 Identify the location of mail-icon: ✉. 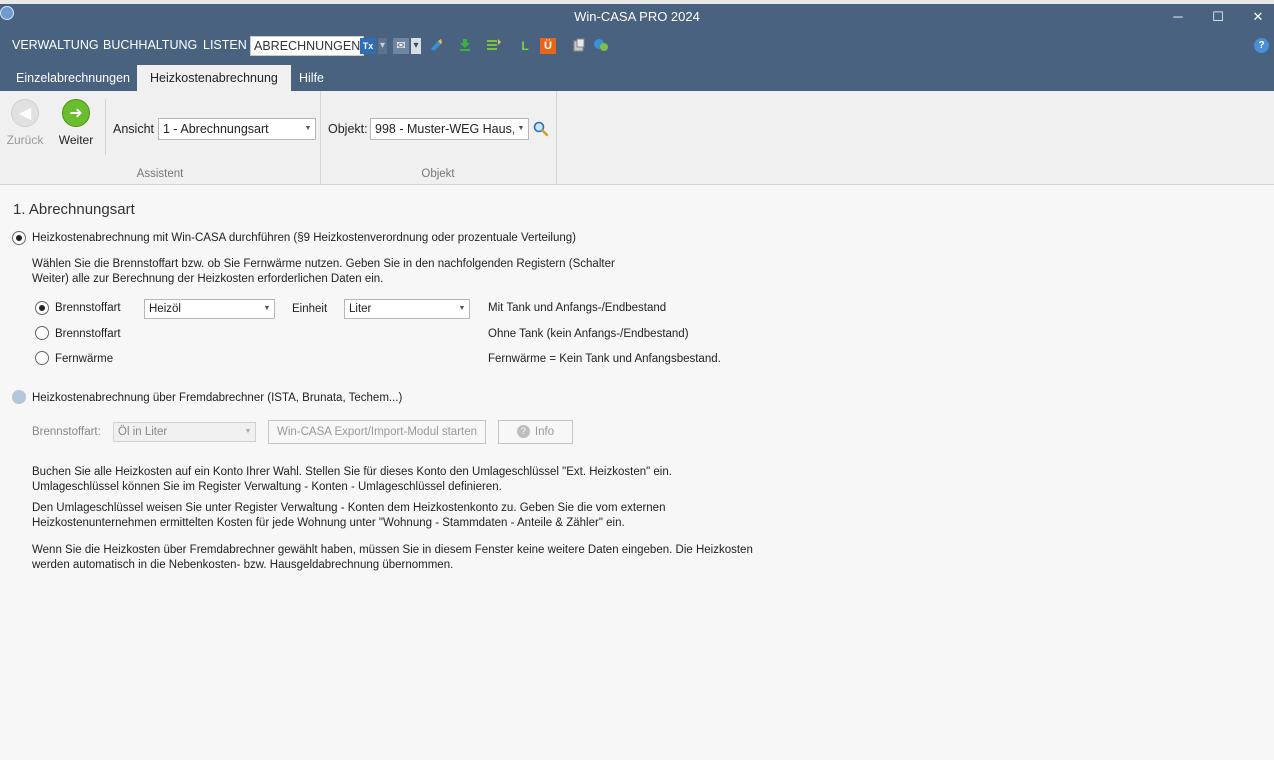
(401, 46).